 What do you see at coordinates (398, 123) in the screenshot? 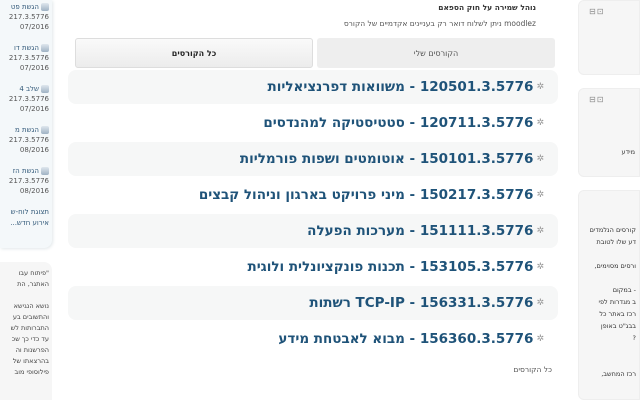
I see `course-link: 120711.3.5776 - סטטיסטיקה למהנדסים` at bounding box center [398, 123].